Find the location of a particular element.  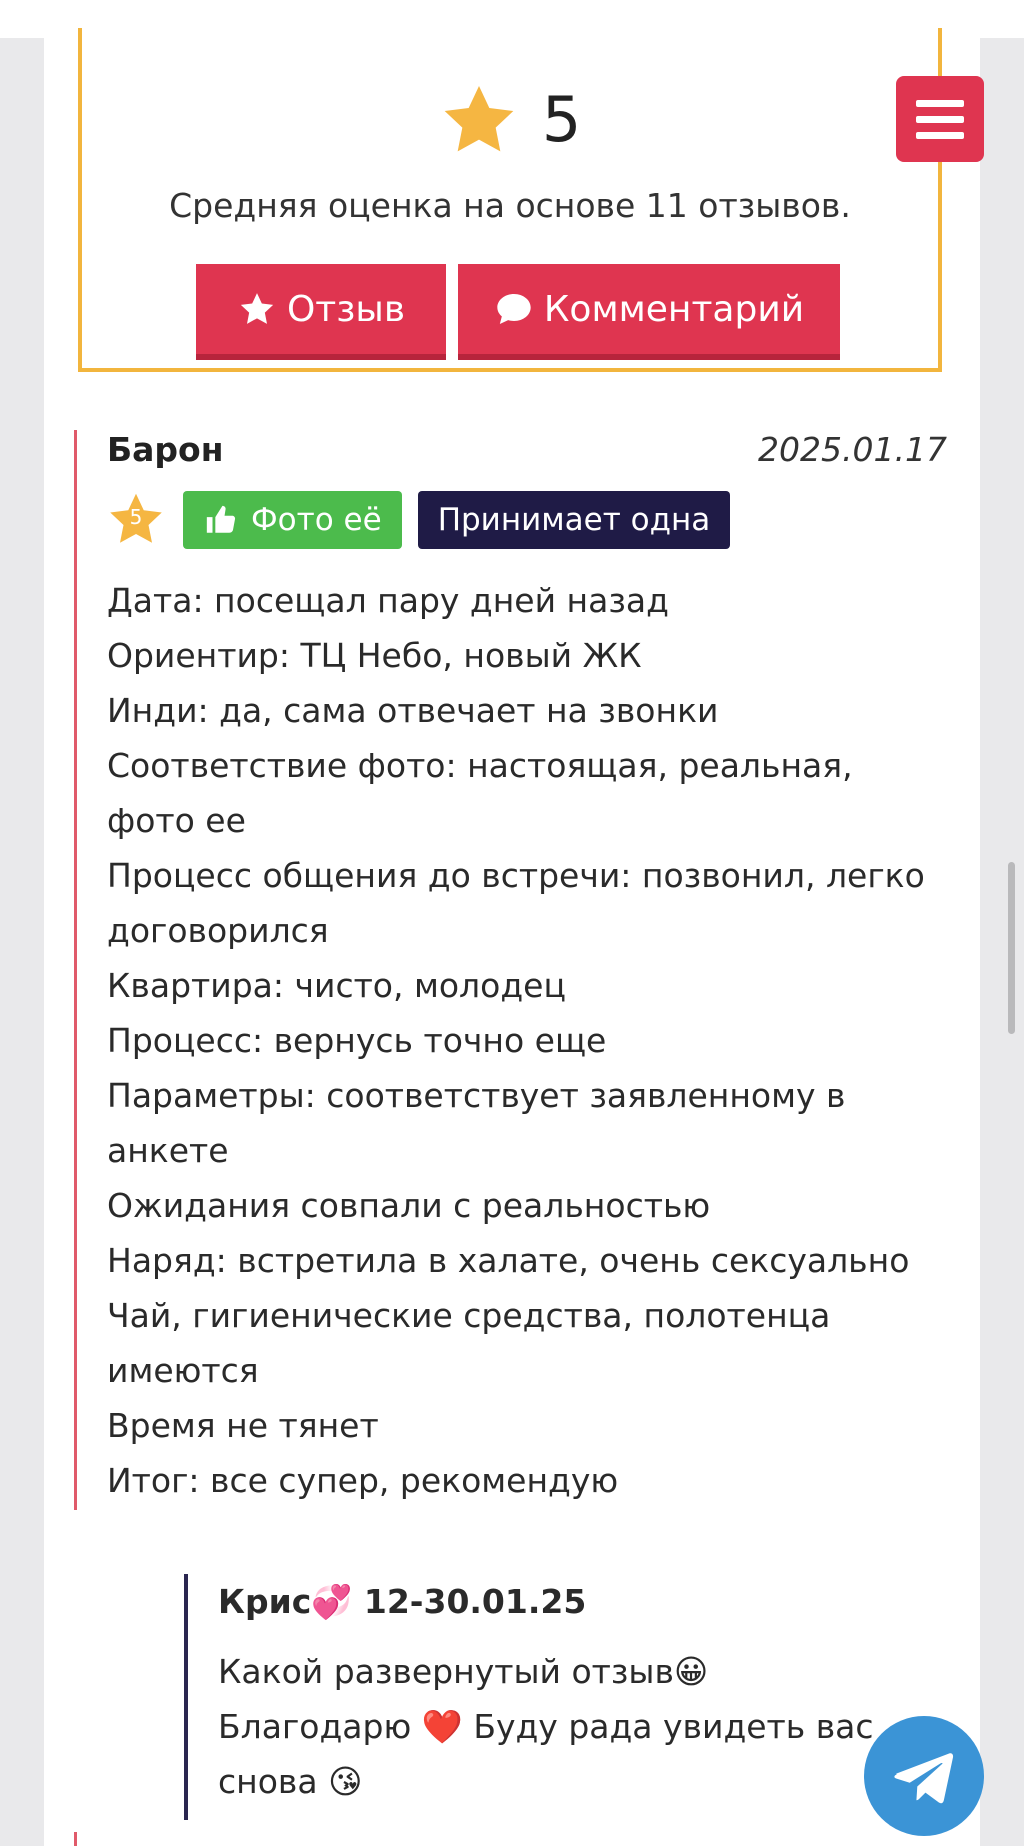

write-comment-button: Комментарий is located at coordinates (649, 312).